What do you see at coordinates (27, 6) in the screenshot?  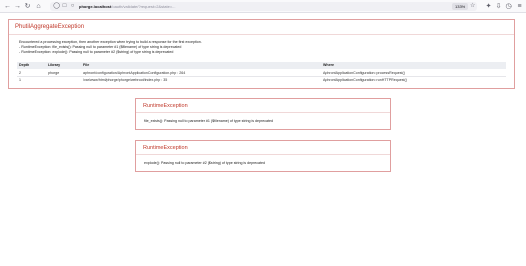 I see `reload-icon: ↻` at bounding box center [27, 6].